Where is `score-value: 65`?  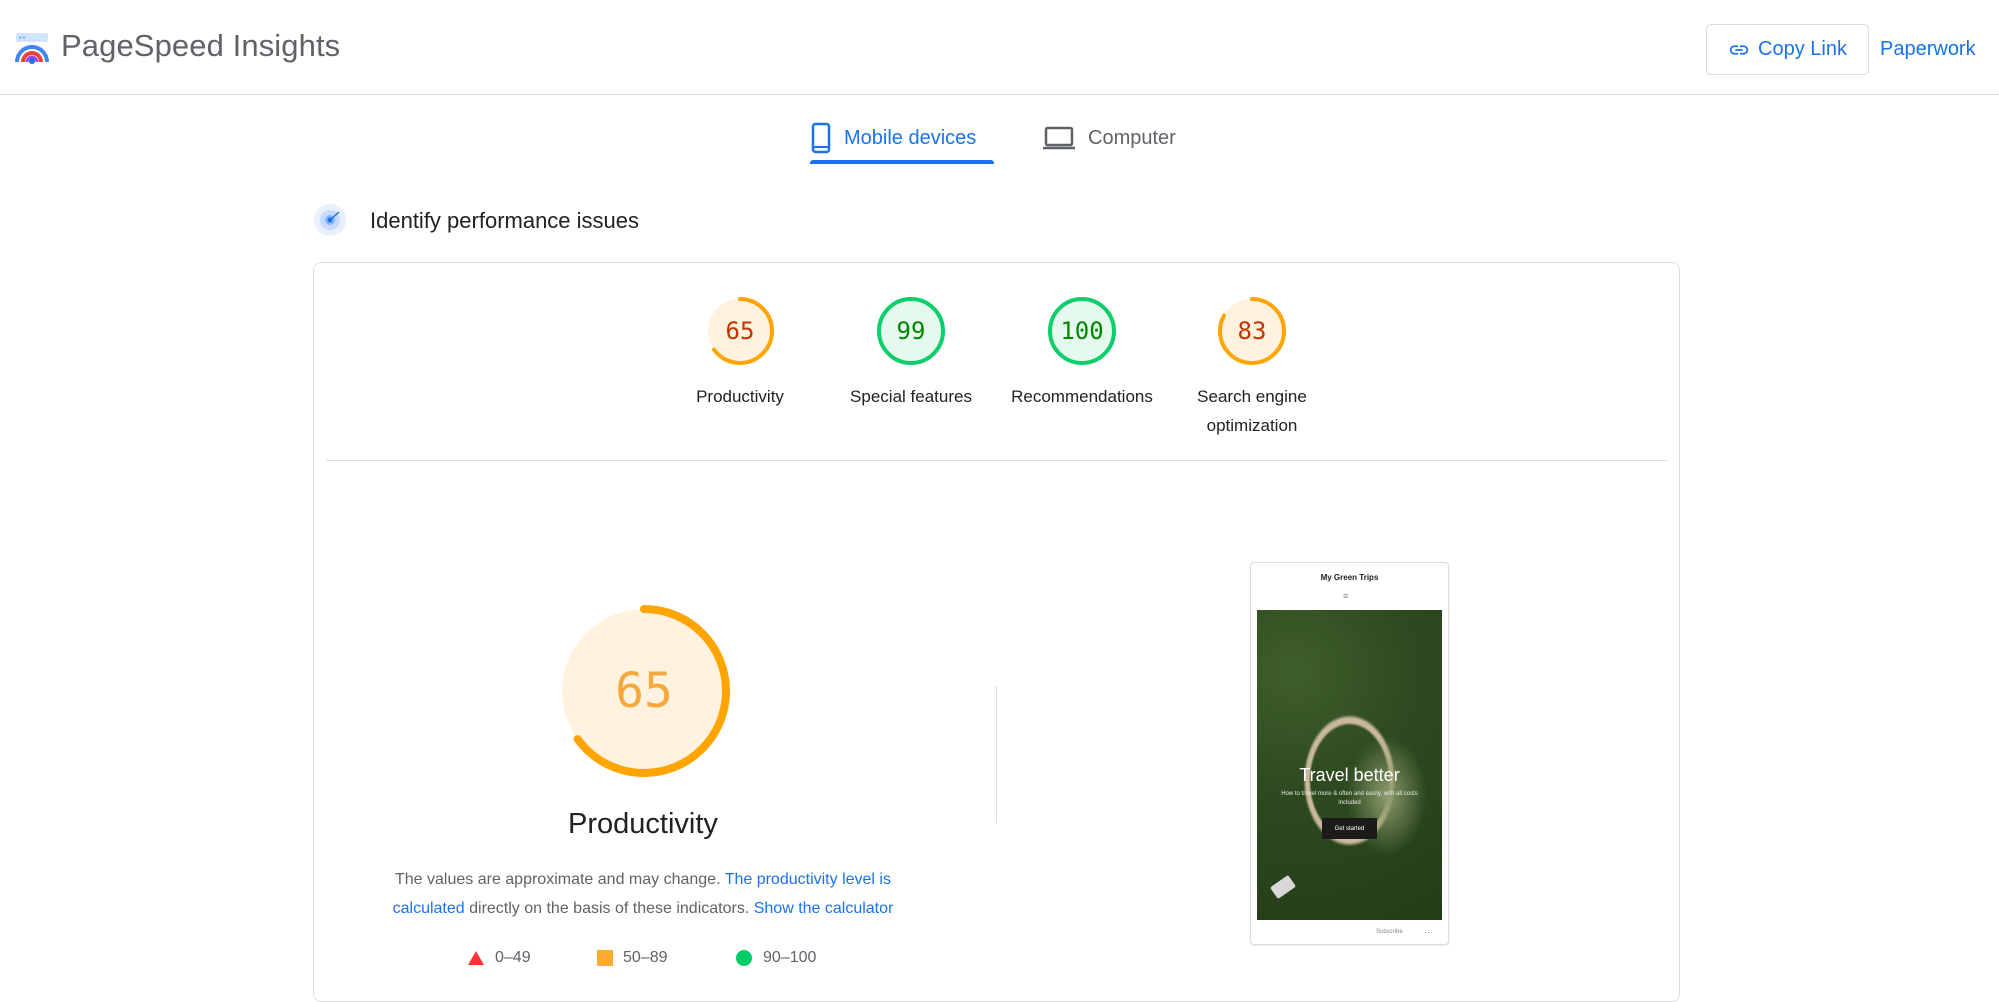 score-value: 65 is located at coordinates (740, 331).